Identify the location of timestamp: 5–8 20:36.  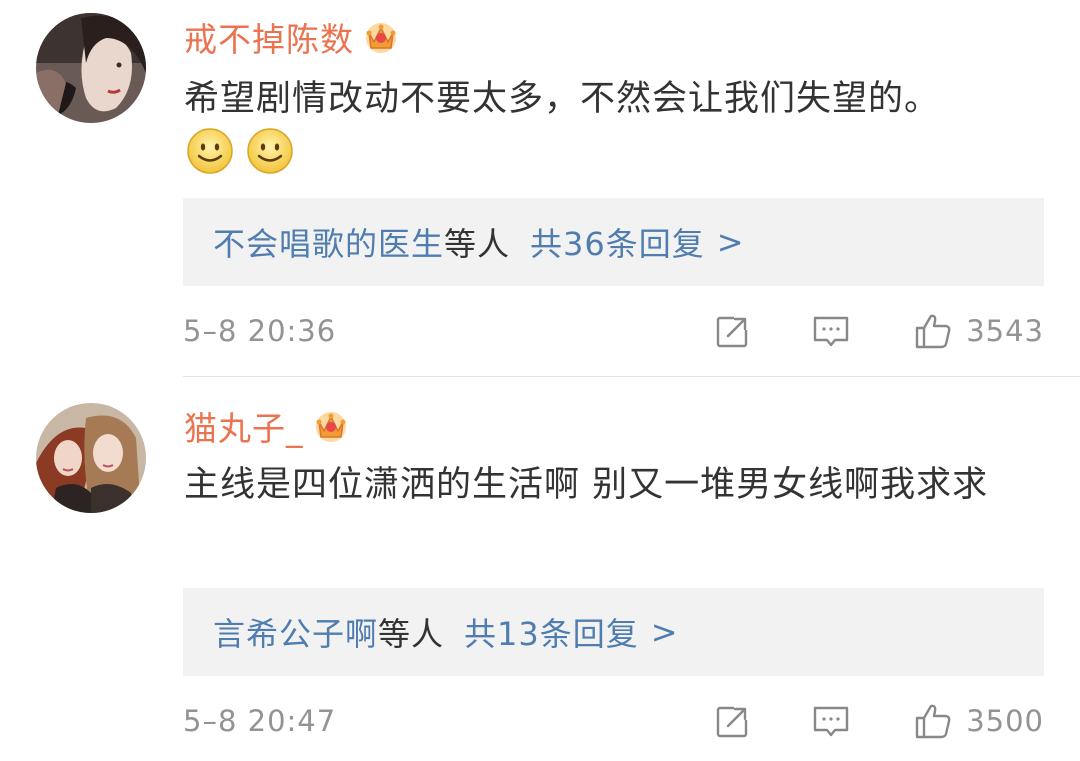
(260, 331).